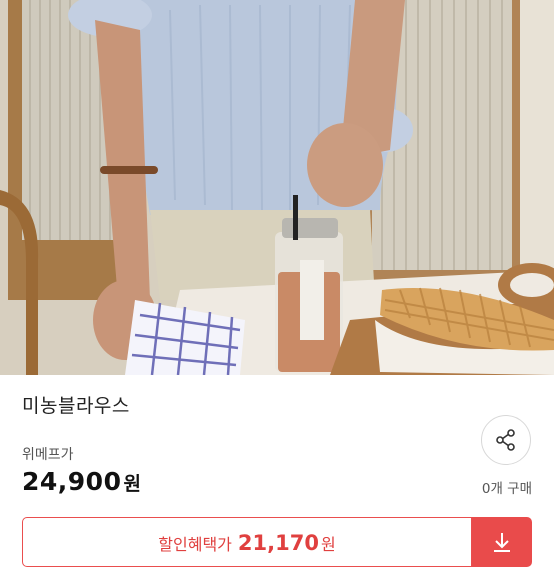 Image resolution: width=554 pixels, height=567 pixels. I want to click on purchase-count: 0개 구매, so click(506, 489).